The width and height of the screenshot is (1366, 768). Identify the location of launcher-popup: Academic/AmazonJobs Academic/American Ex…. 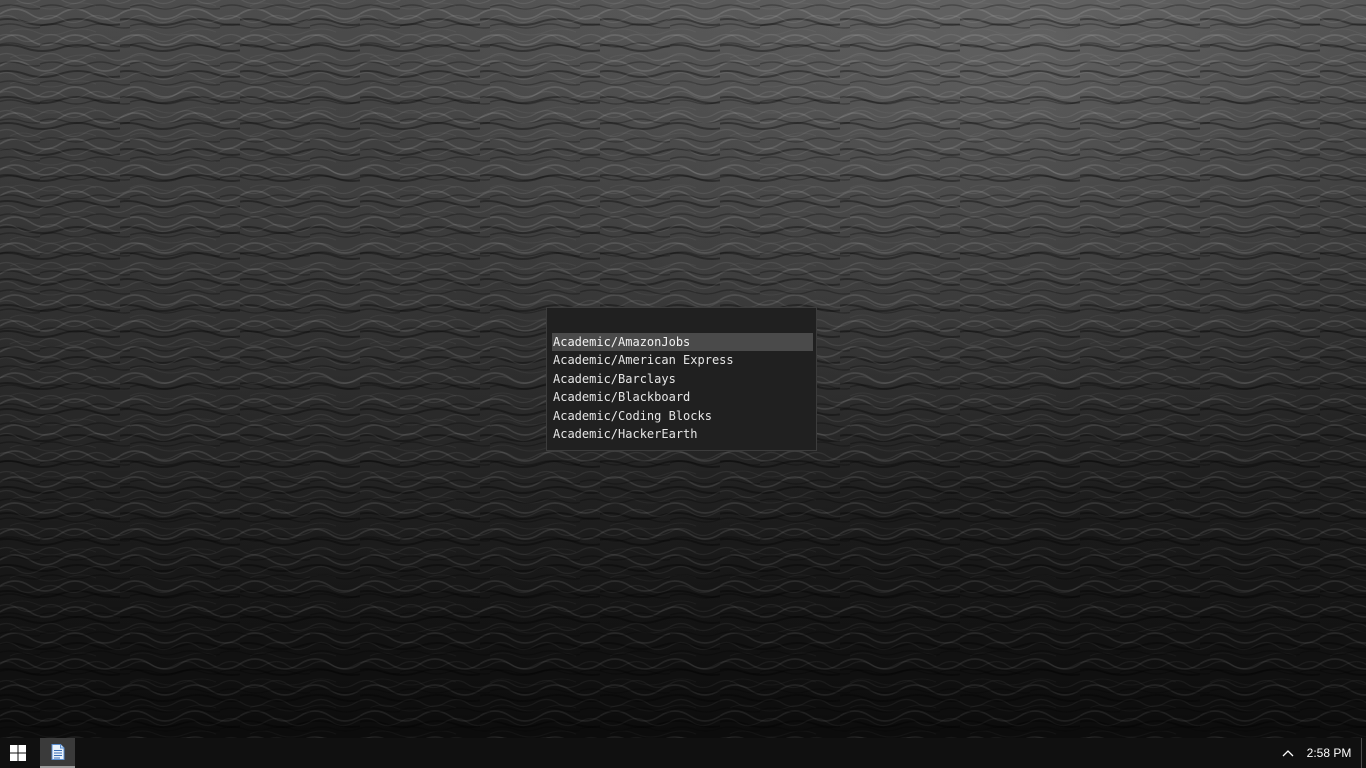
(681, 379).